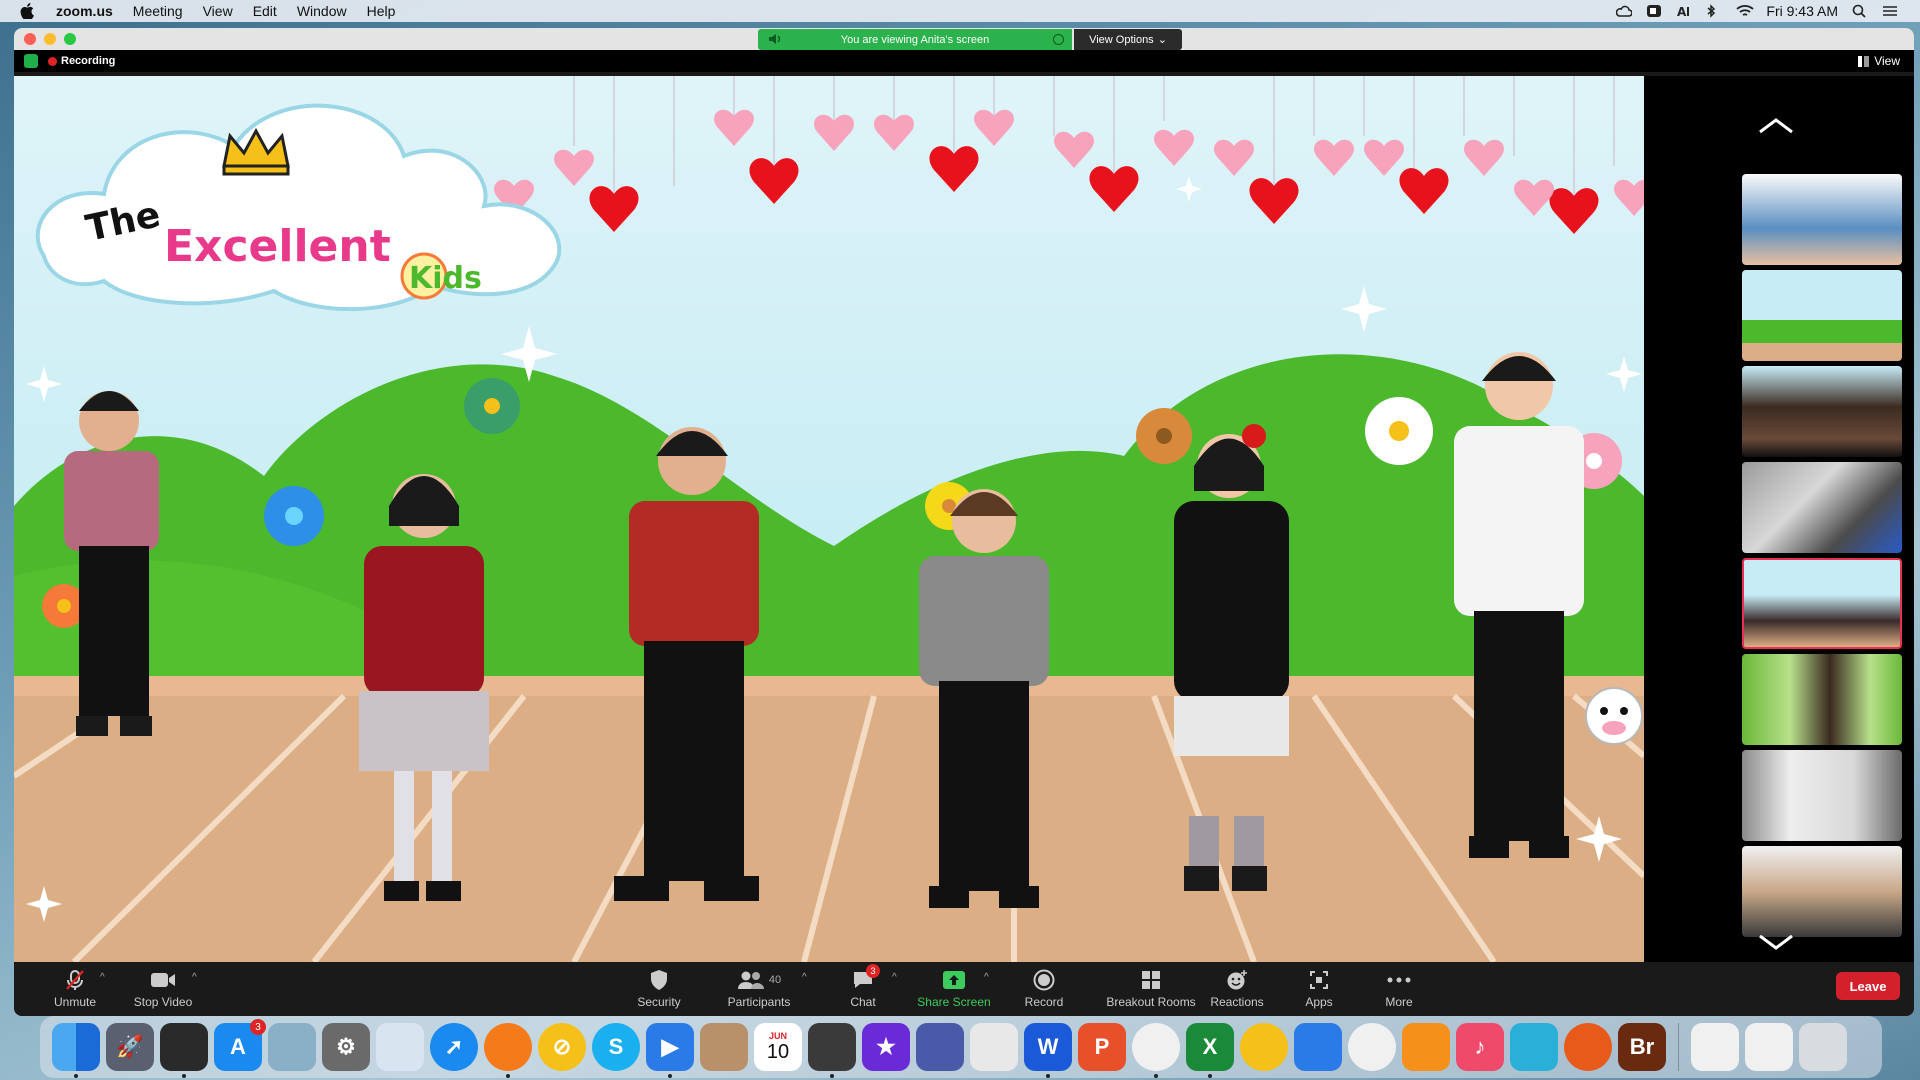 The width and height of the screenshot is (1920, 1080). I want to click on zoom-dock-icon: ▶, so click(670, 1050).